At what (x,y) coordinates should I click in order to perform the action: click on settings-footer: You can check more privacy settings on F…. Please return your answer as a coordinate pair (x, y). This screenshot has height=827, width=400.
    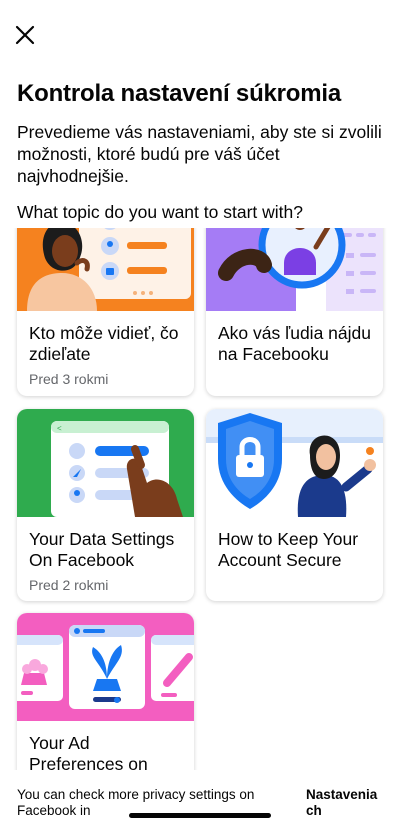
    Looking at the image, I should click on (200, 798).